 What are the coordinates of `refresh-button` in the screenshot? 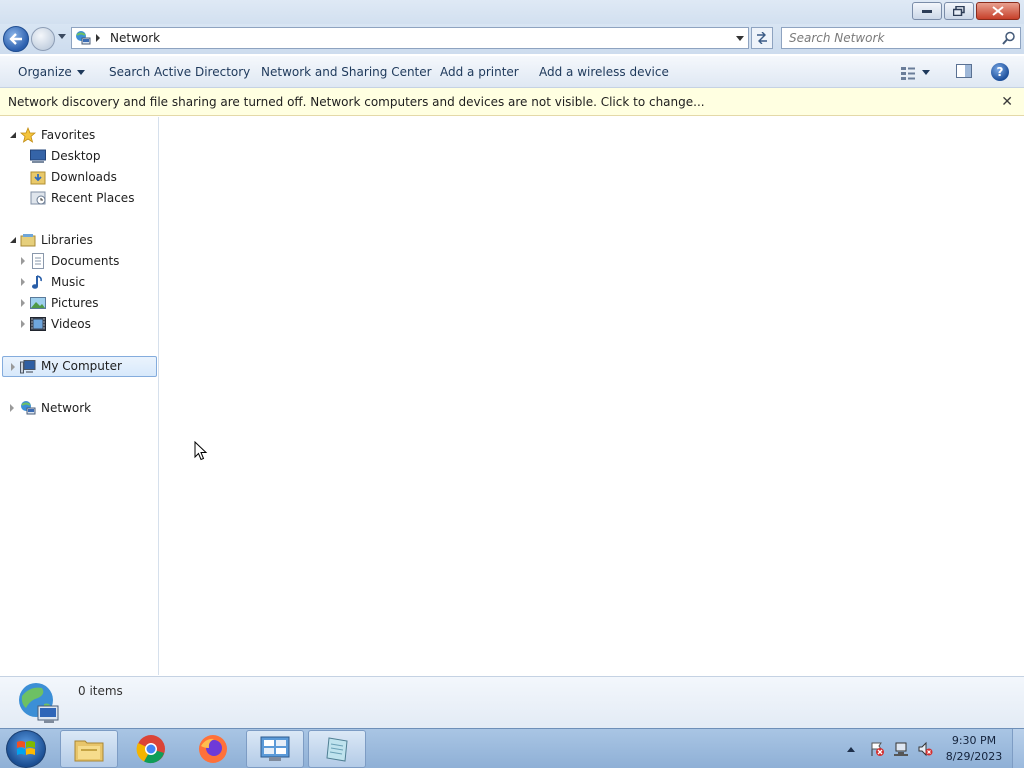 It's located at (762, 38).